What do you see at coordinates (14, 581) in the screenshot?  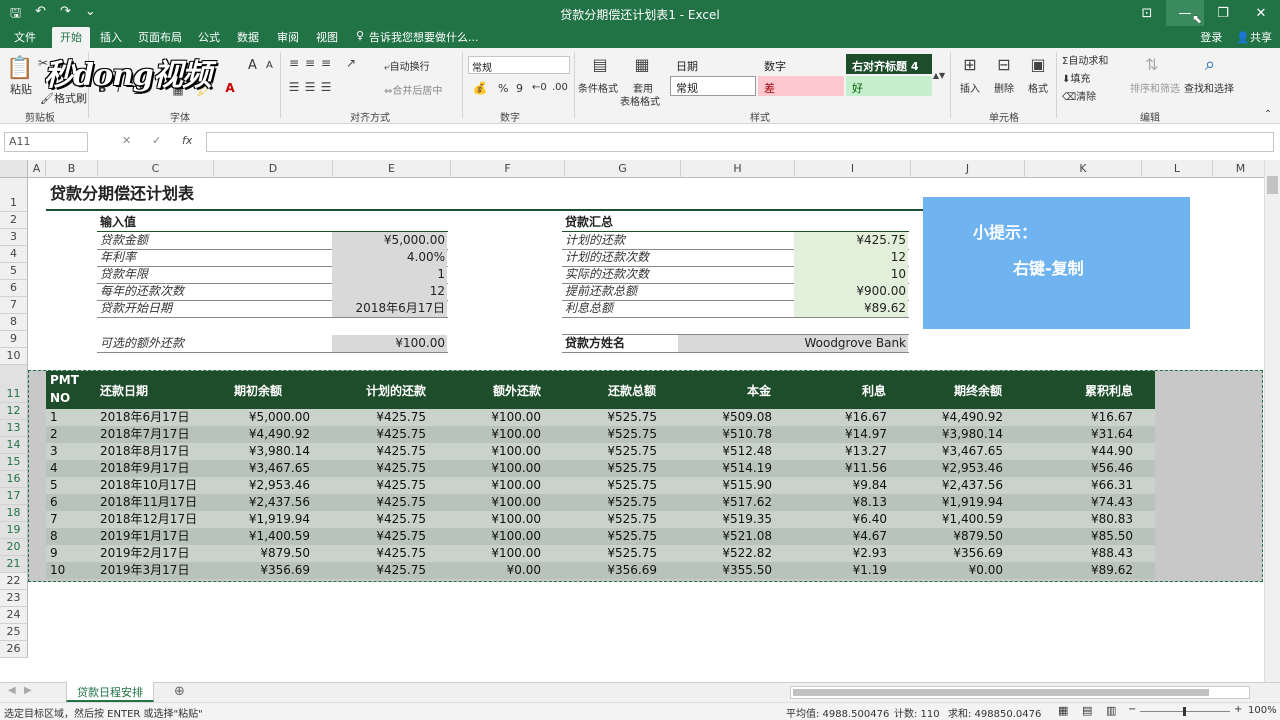 I see `row-header: 22` at bounding box center [14, 581].